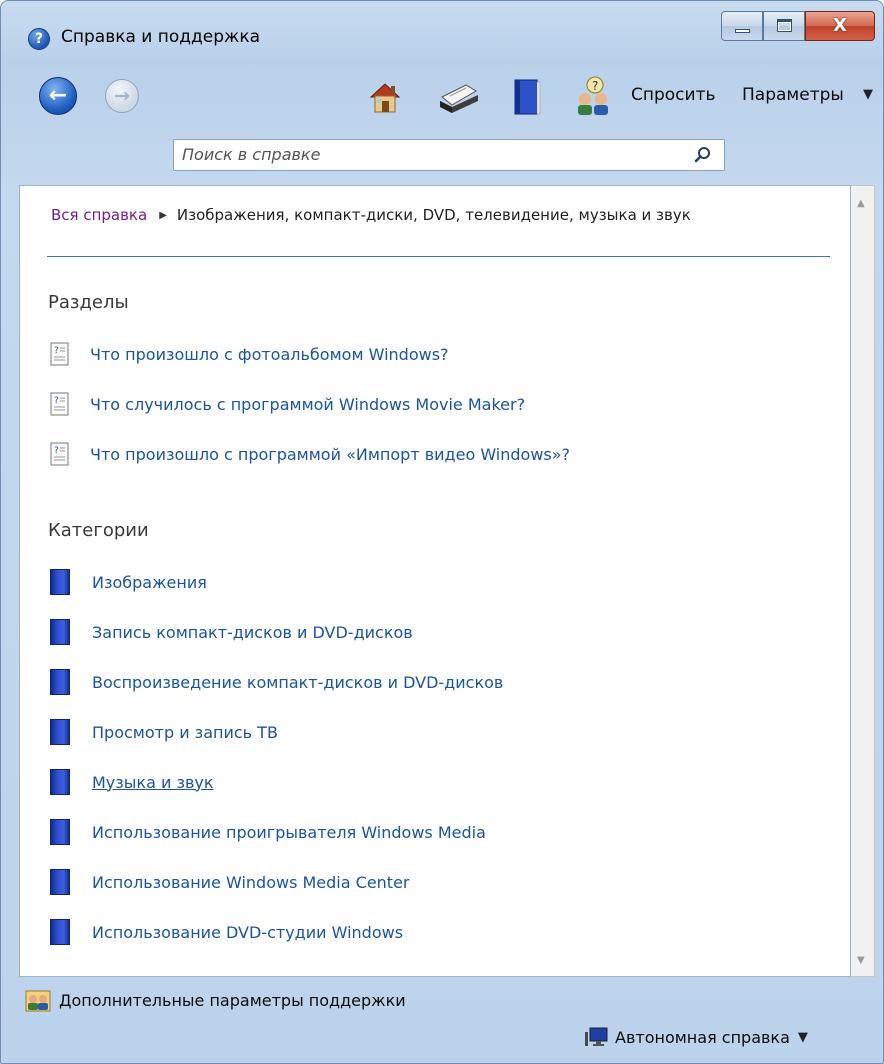  I want to click on home-icon, so click(385, 97).